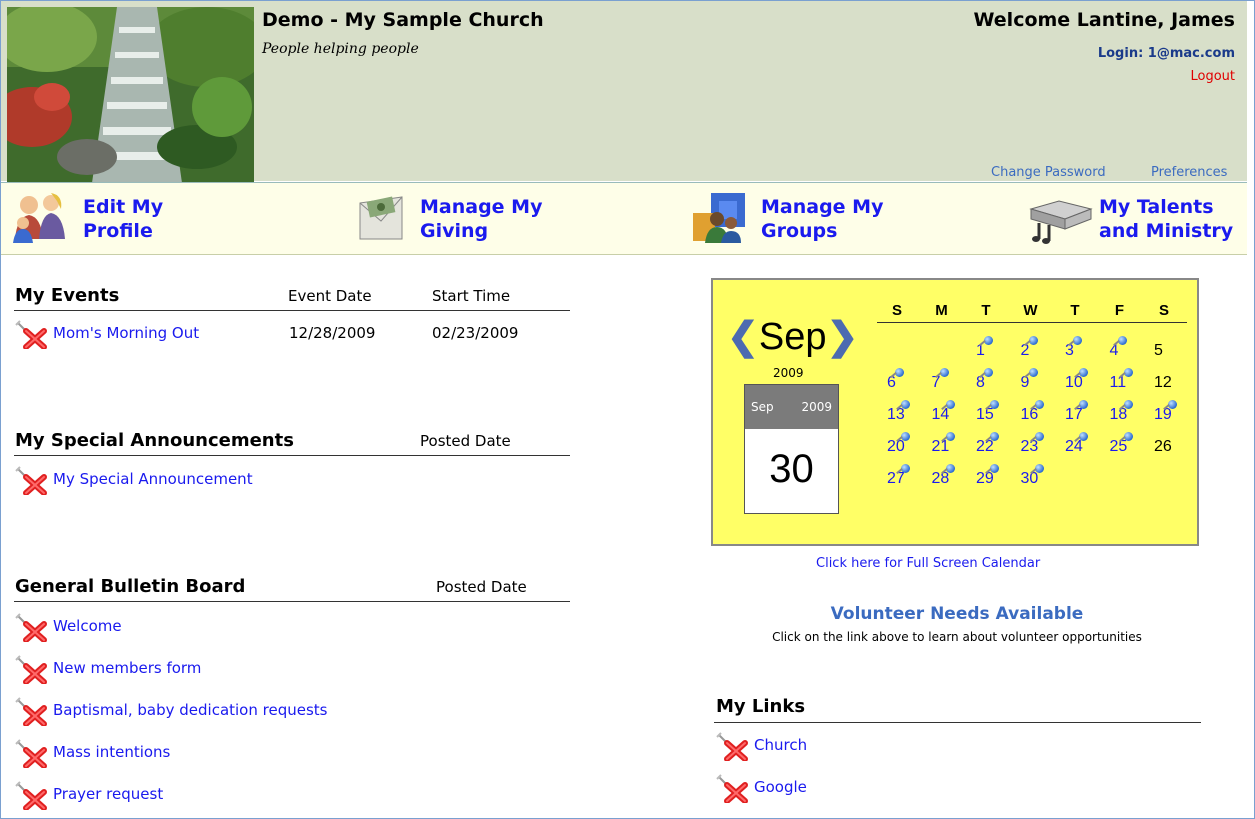 This screenshot has width=1255, height=819. Describe the element at coordinates (898, 445) in the screenshot. I see `calendar-day-with-event: 20` at that location.